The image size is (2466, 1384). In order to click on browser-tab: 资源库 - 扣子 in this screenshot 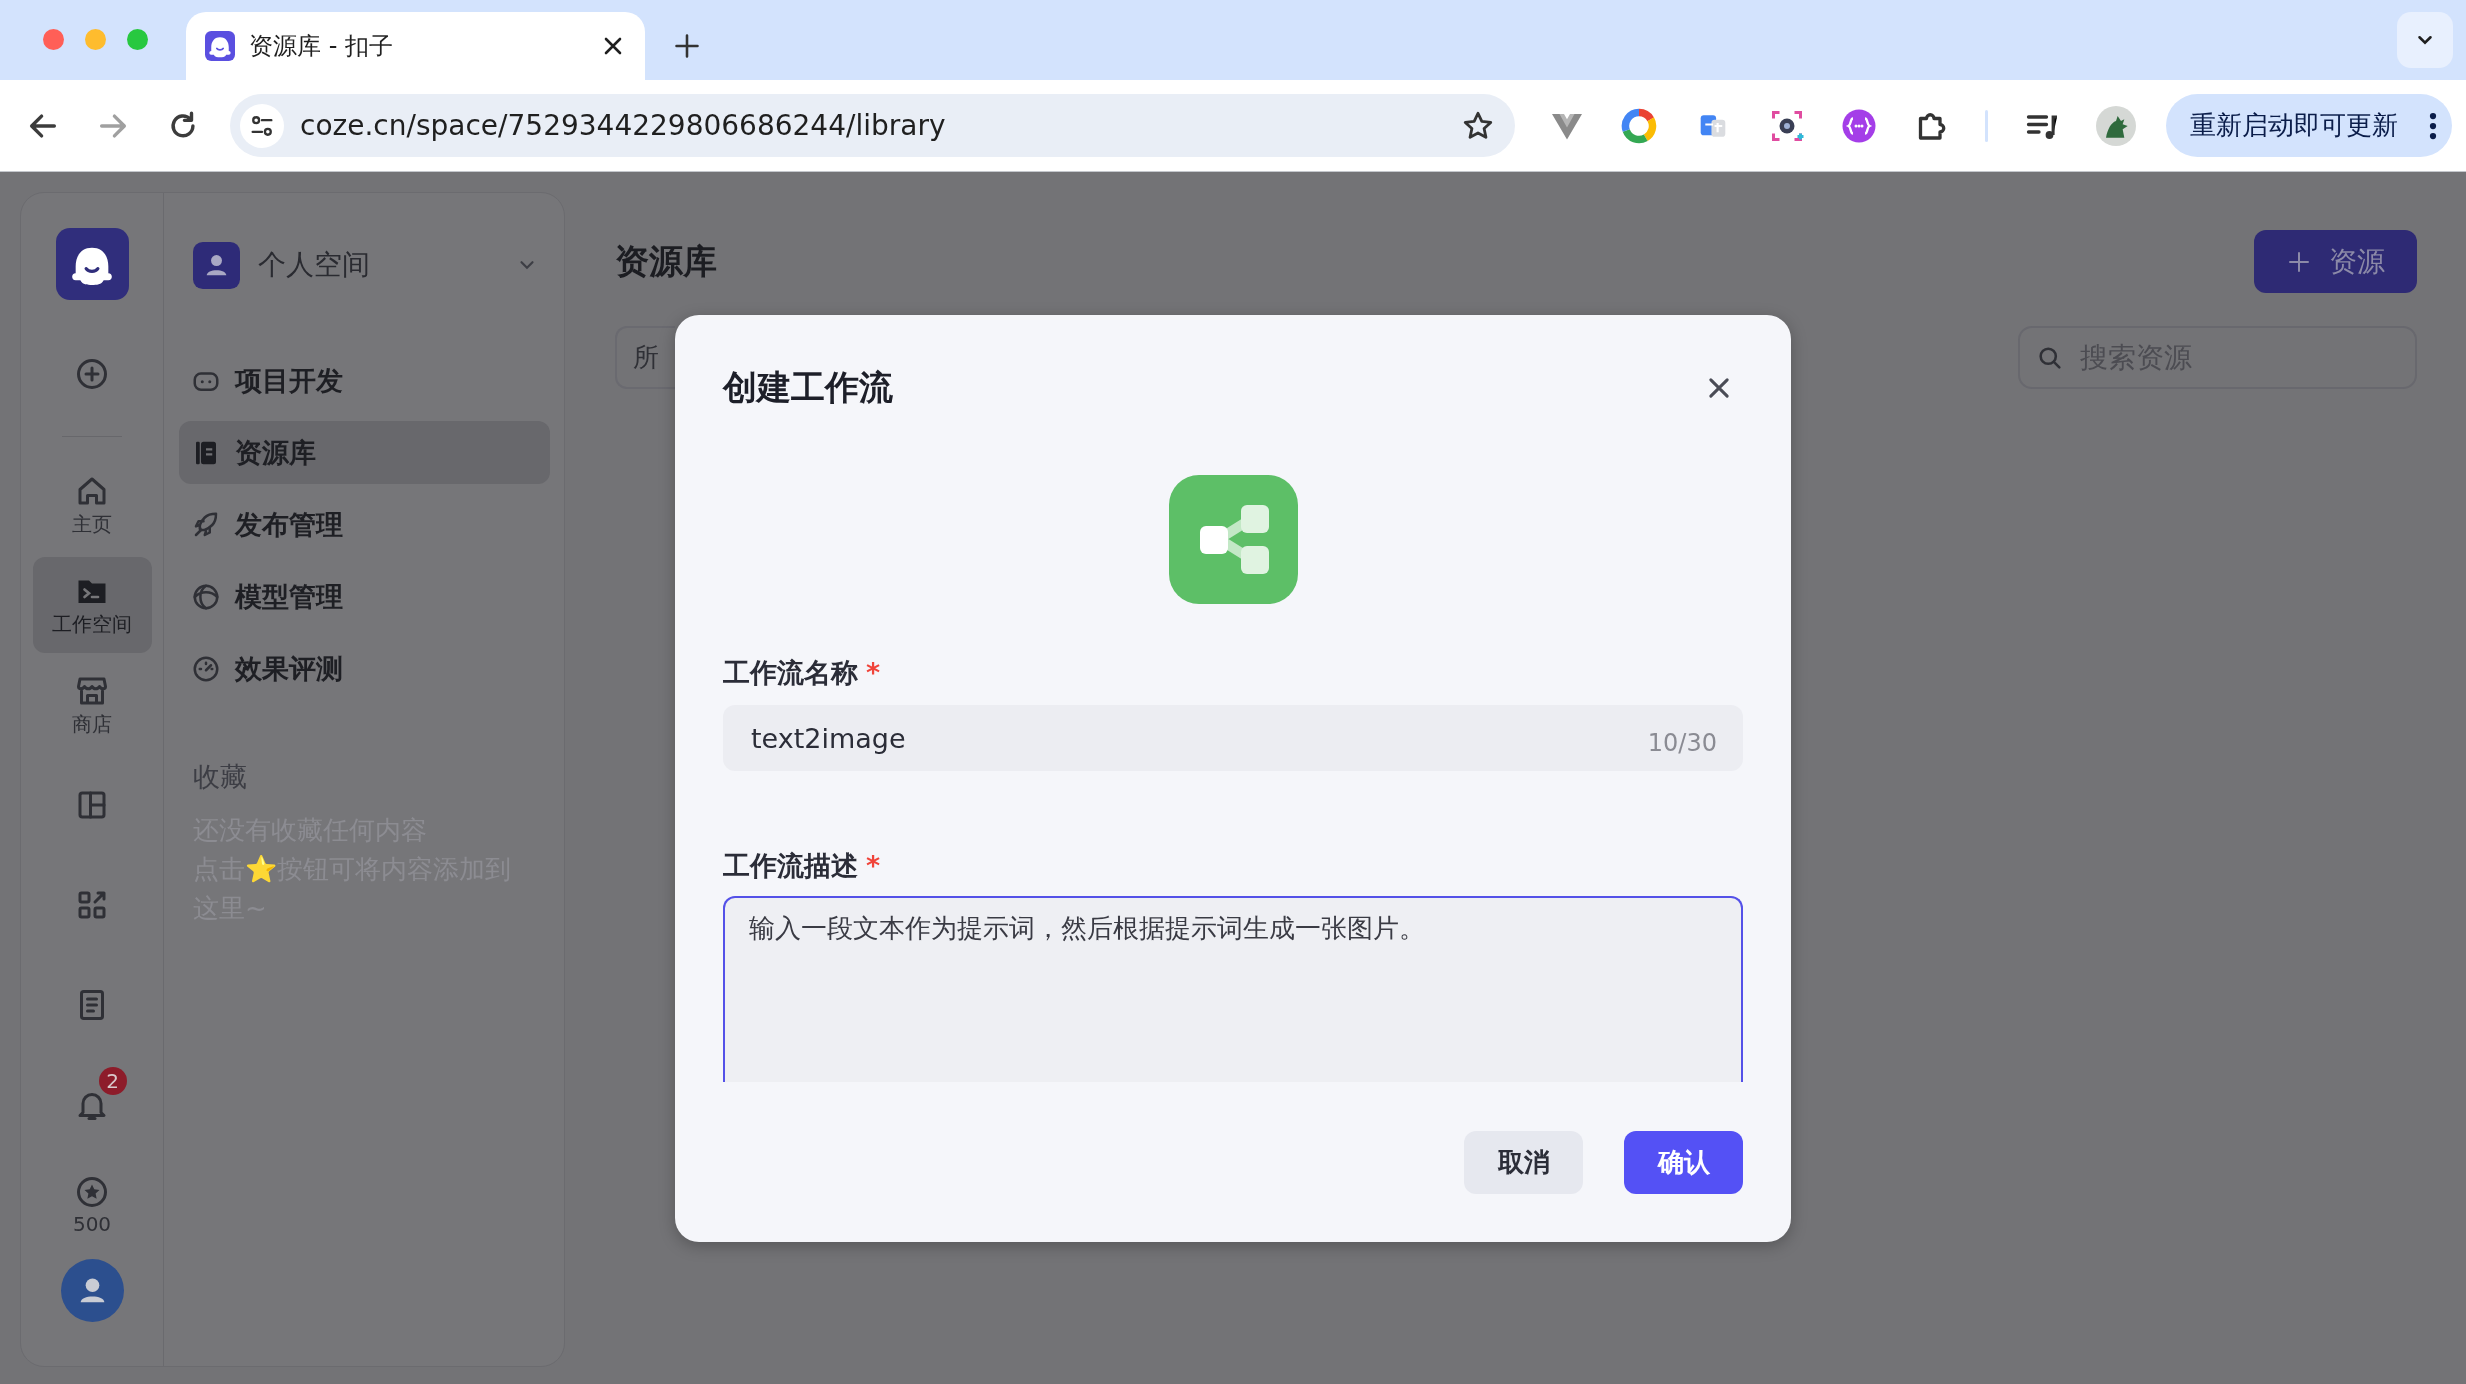, I will do `click(415, 46)`.